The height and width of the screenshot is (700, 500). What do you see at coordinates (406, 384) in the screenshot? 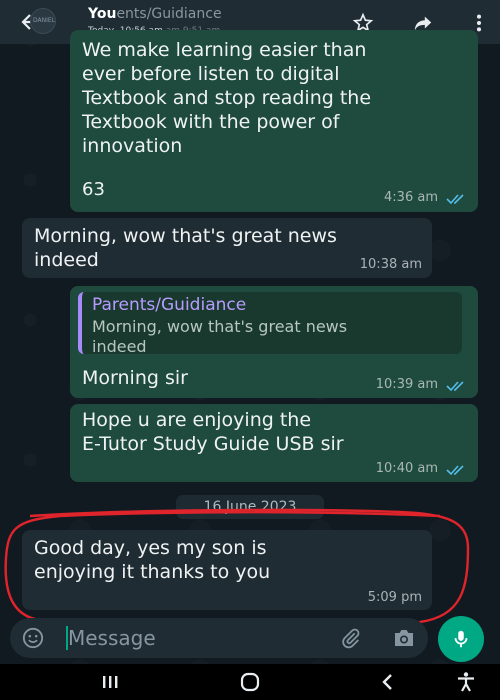
I see `message-time: 10:39 am` at bounding box center [406, 384].